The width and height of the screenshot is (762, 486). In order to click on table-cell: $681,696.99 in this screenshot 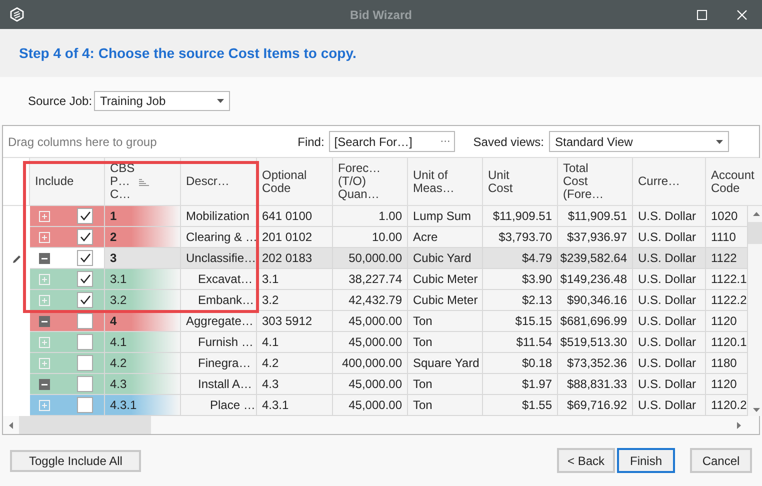, I will do `click(595, 321)`.